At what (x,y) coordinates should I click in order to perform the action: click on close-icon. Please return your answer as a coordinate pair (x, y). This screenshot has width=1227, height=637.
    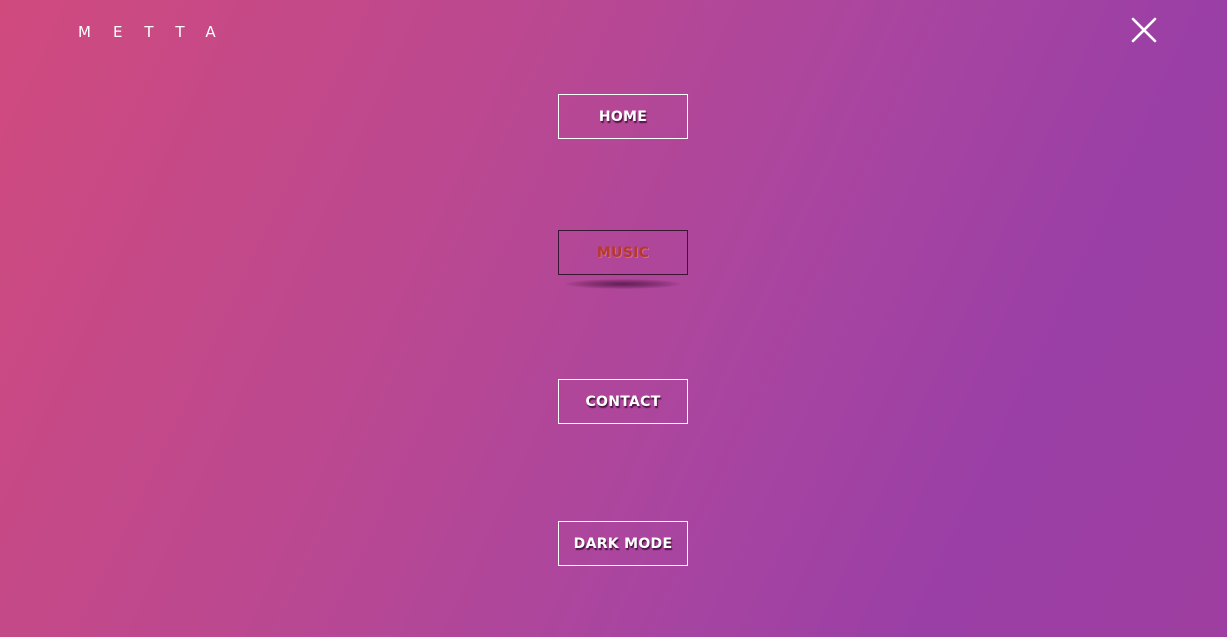
    Looking at the image, I should click on (1144, 30).